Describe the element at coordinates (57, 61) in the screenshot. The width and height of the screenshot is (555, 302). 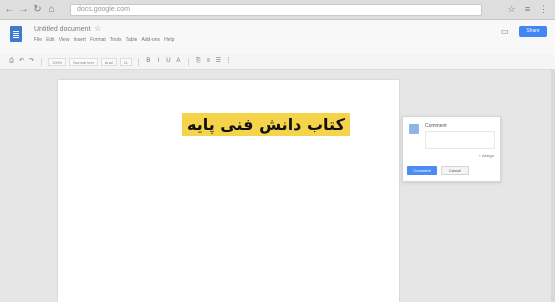
I see `zoom-select: 100%` at that location.